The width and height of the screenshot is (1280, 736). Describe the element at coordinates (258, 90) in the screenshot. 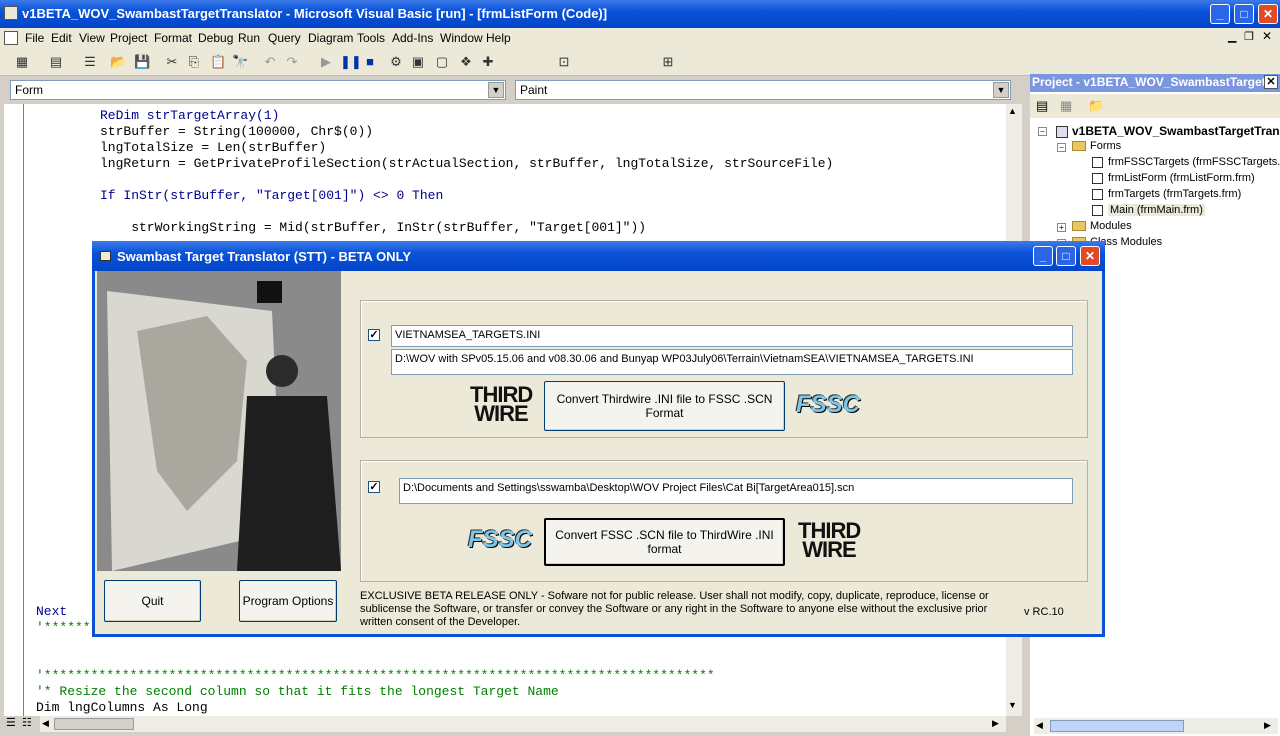

I see `object-combo: Form ▼` at that location.